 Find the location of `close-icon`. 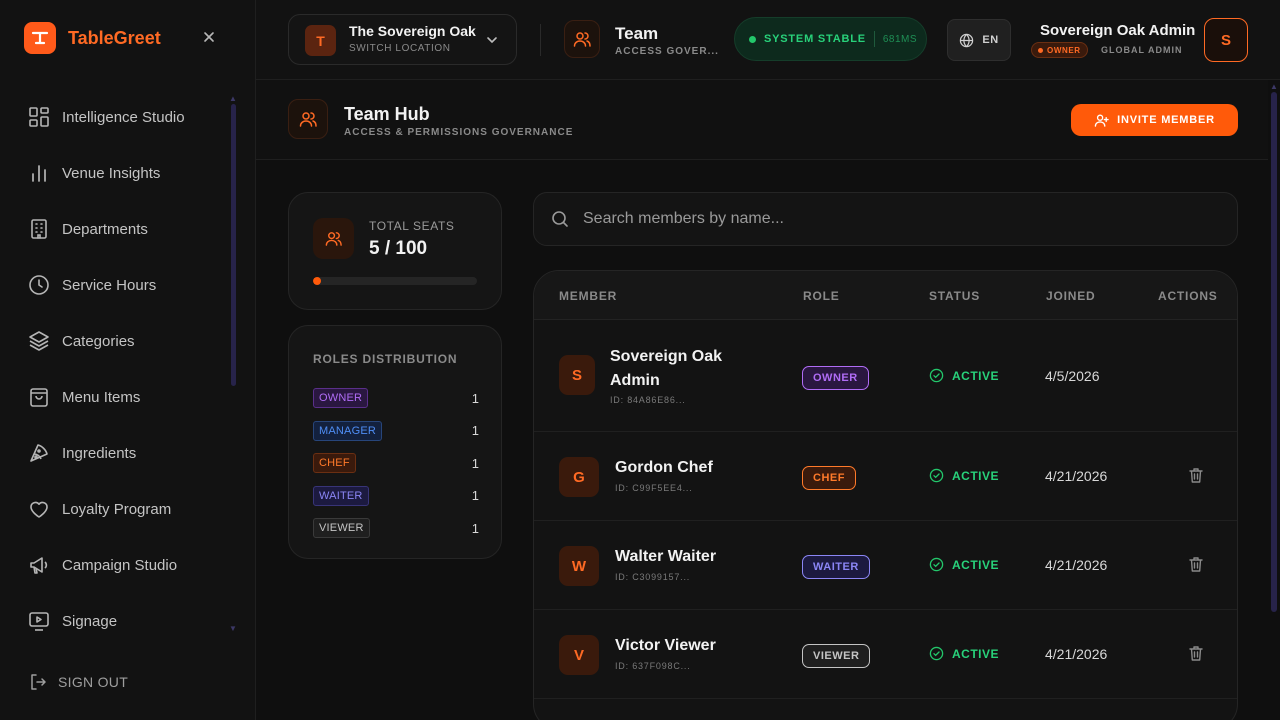

close-icon is located at coordinates (209, 37).